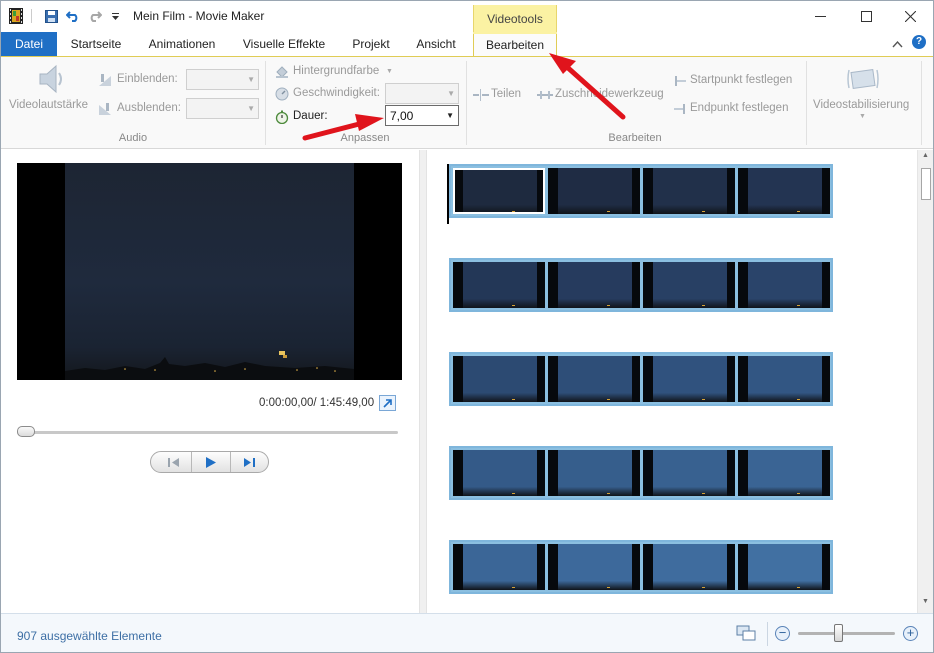  Describe the element at coordinates (820, 16) in the screenshot. I see `minimize-button` at that location.